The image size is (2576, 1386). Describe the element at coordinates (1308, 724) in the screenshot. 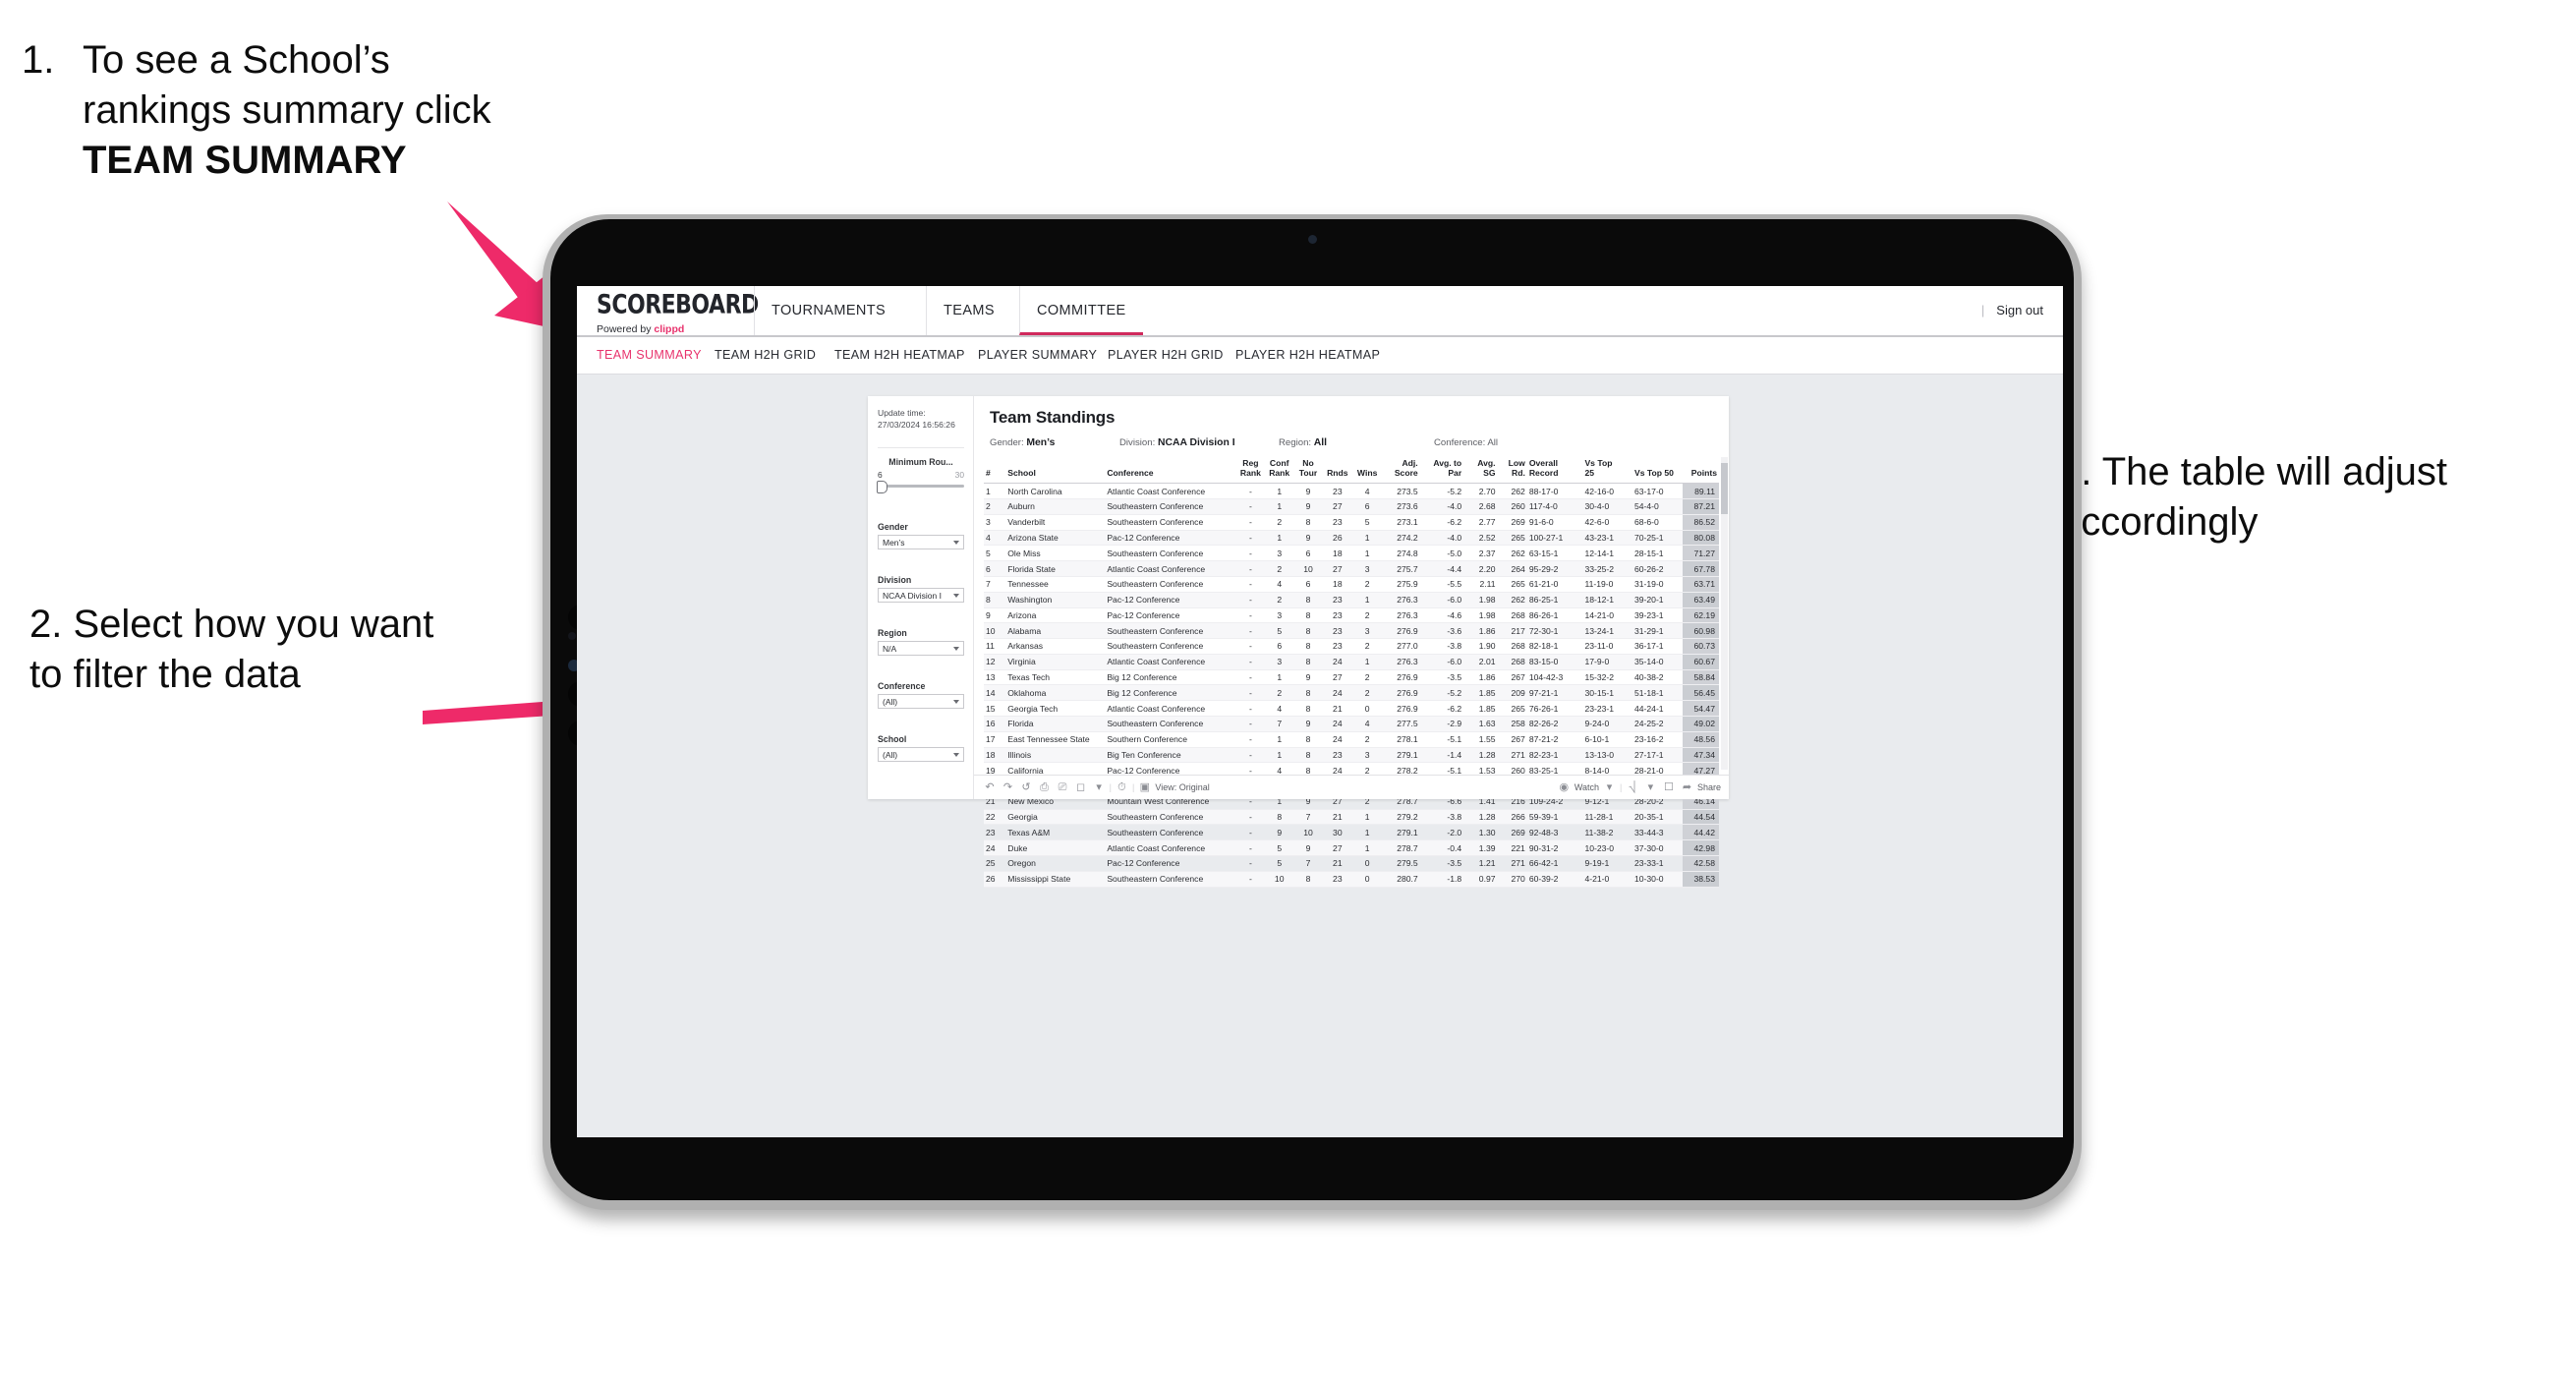

I see `table-cell: 9` at that location.